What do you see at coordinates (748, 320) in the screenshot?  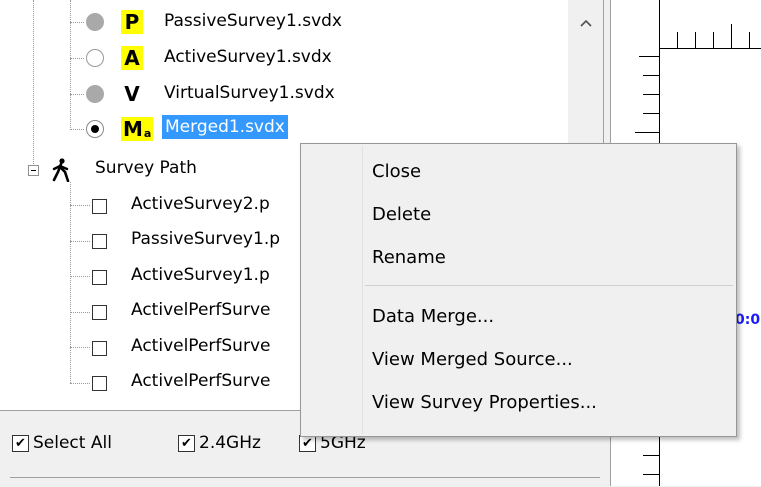 I see `canvas-coordinate-label: 0:0` at bounding box center [748, 320].